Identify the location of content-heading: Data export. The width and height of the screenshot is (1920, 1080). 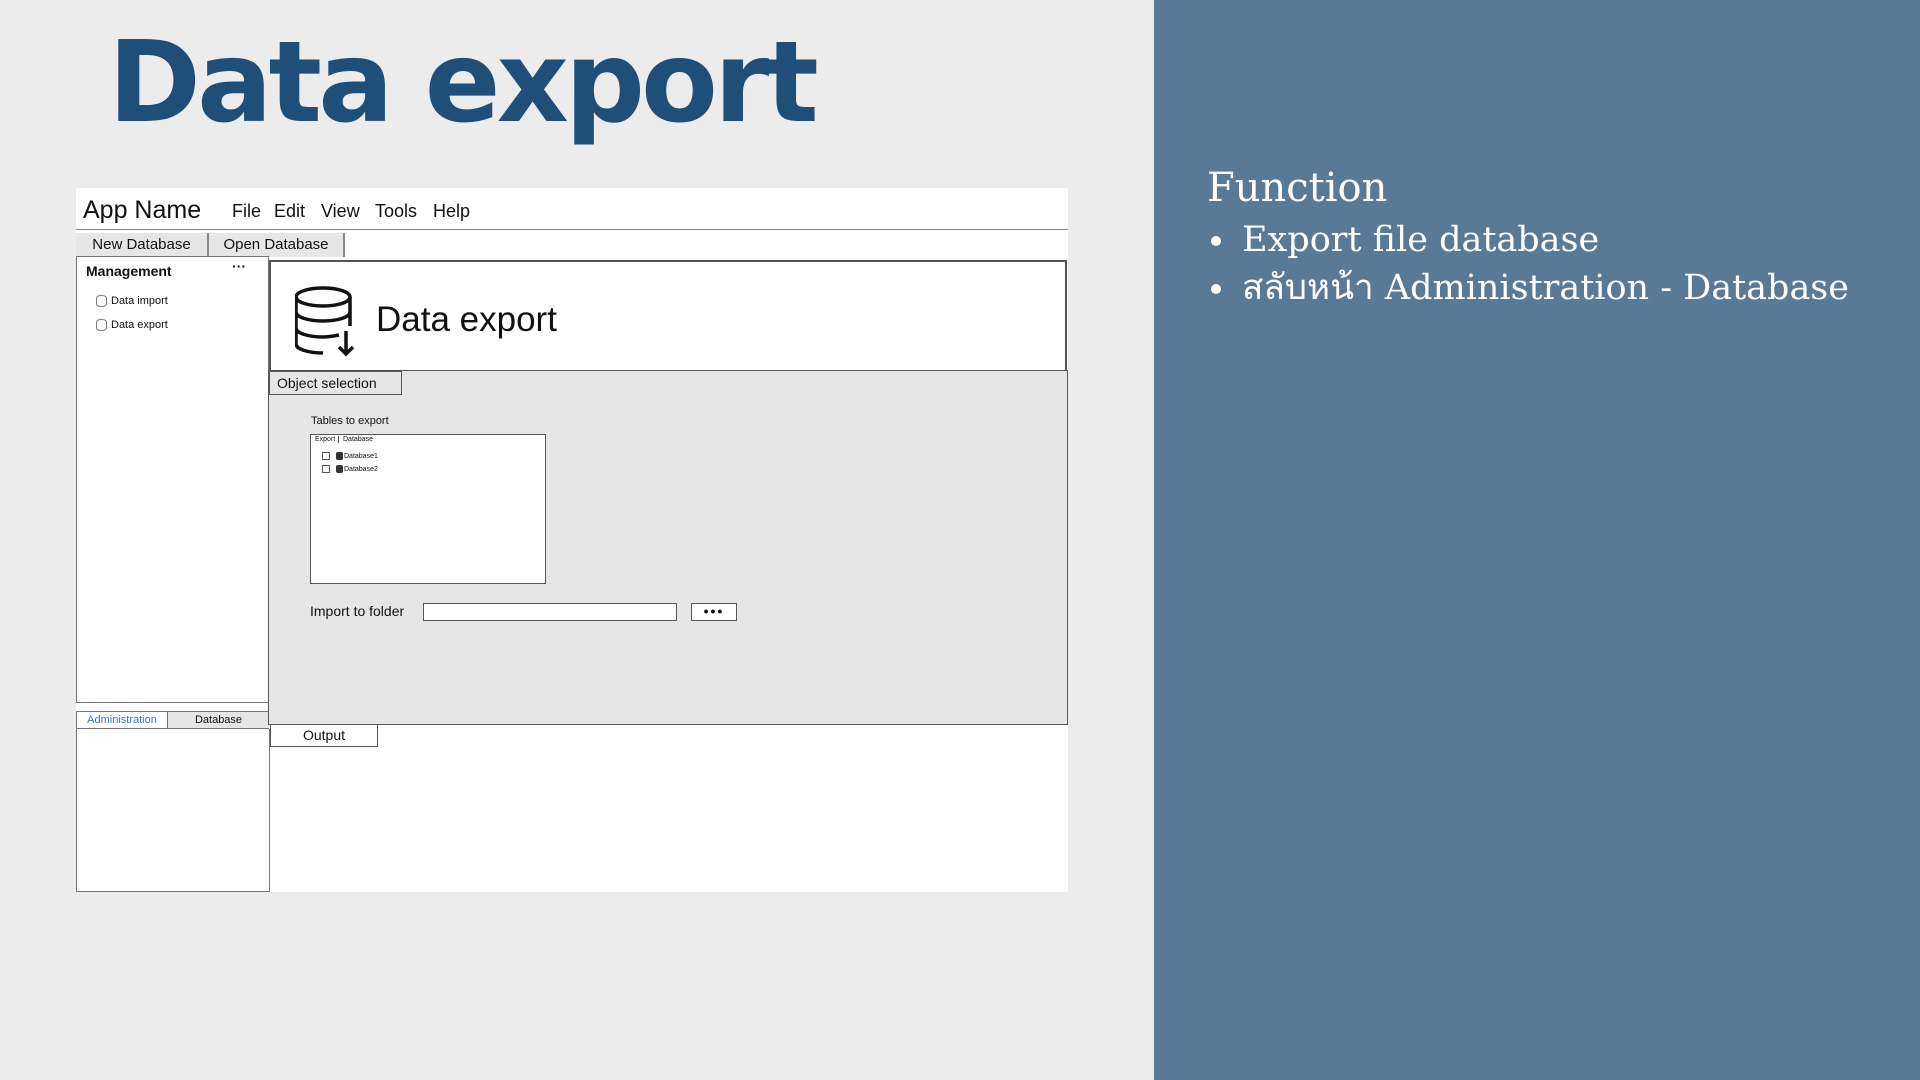
(466, 319).